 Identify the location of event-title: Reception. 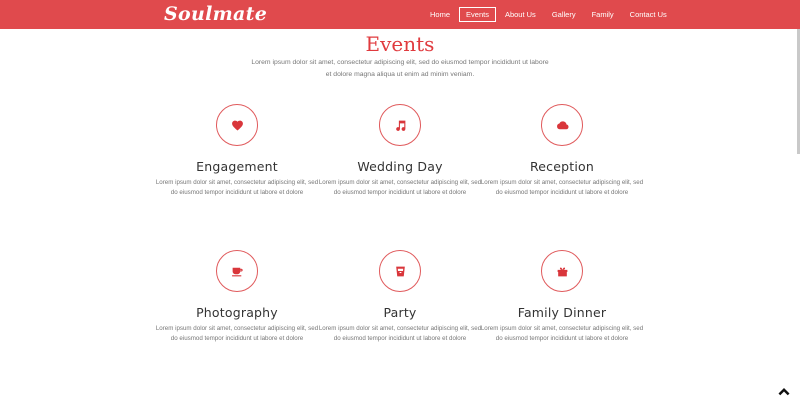
(562, 166).